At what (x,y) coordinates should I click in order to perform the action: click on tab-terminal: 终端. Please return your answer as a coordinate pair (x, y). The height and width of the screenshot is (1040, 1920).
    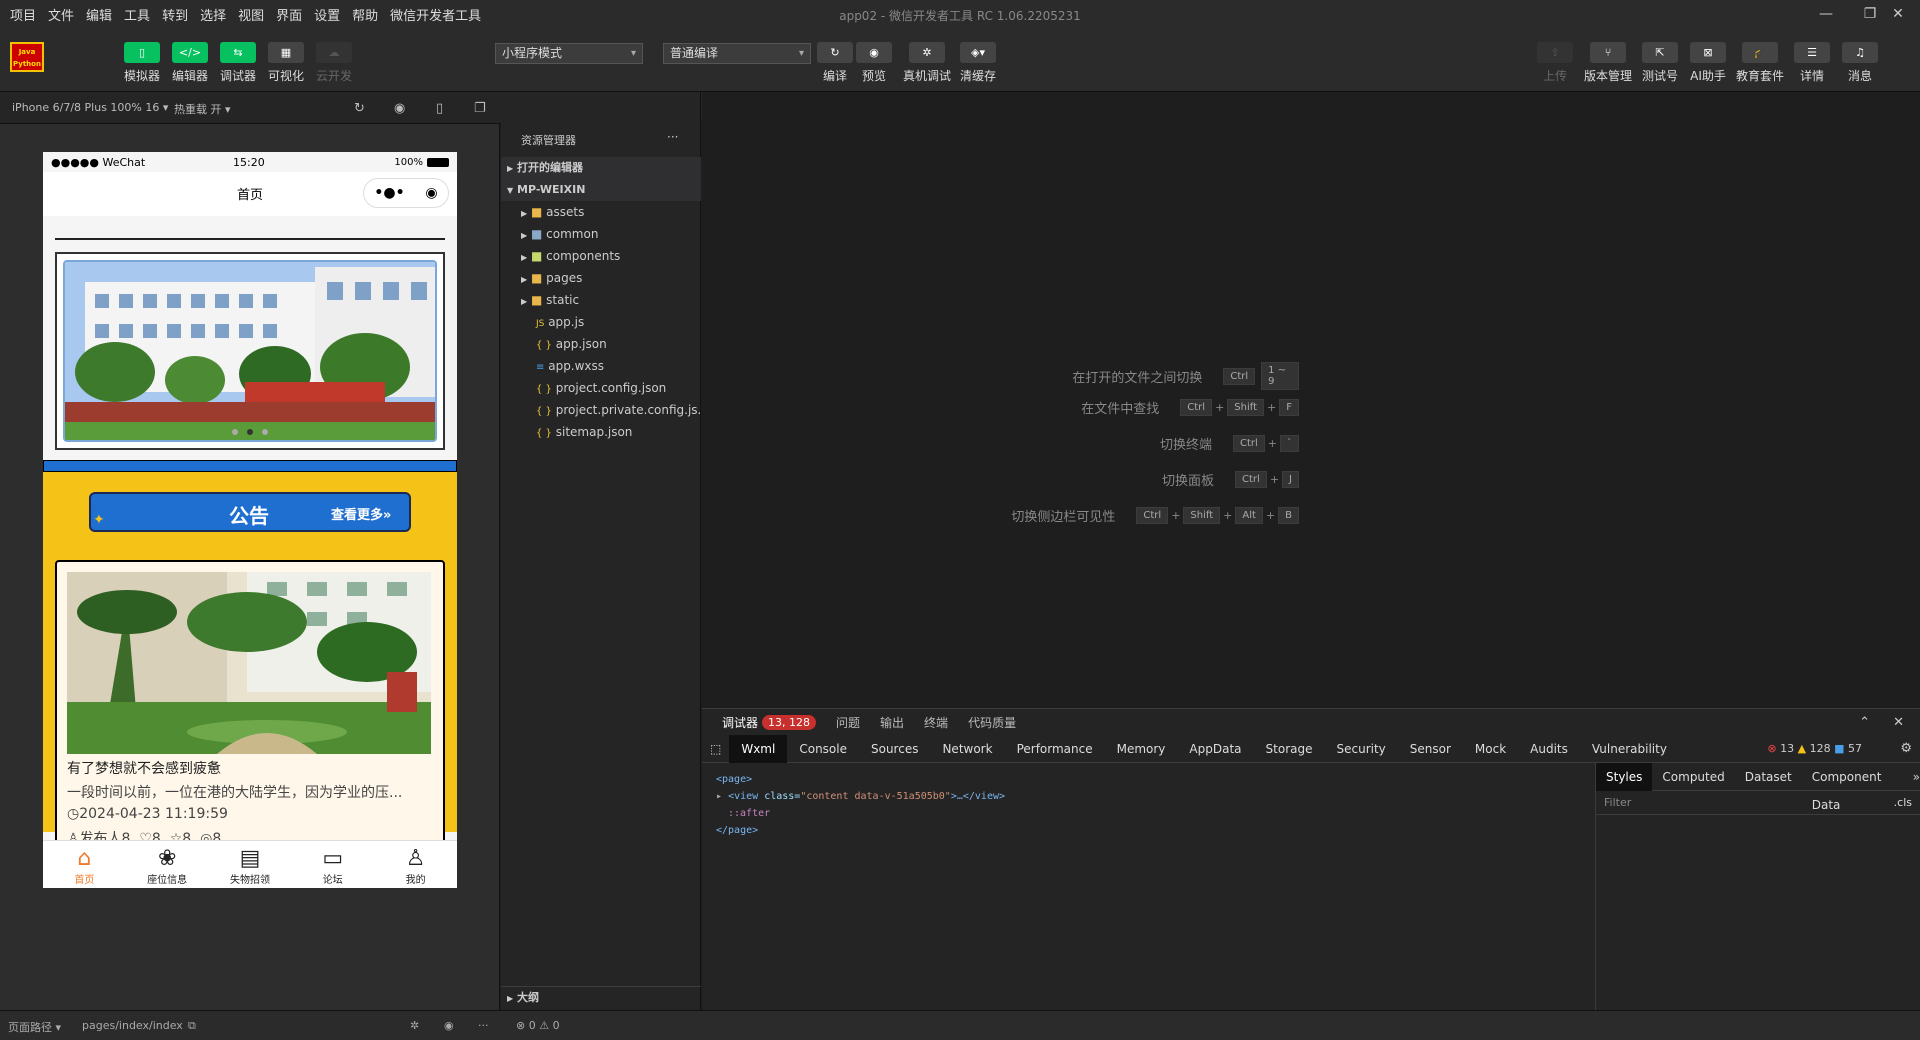
    Looking at the image, I should click on (936, 722).